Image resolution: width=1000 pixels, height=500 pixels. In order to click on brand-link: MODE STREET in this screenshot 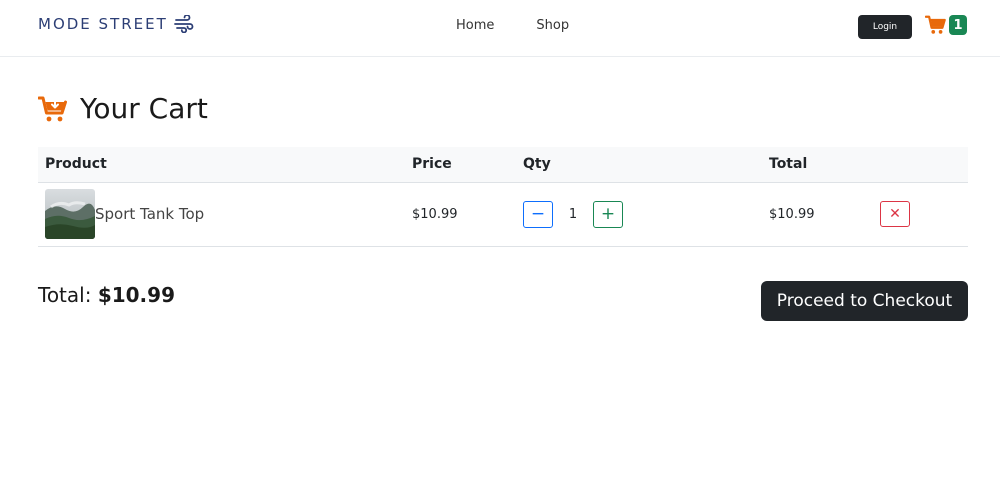, I will do `click(116, 24)`.